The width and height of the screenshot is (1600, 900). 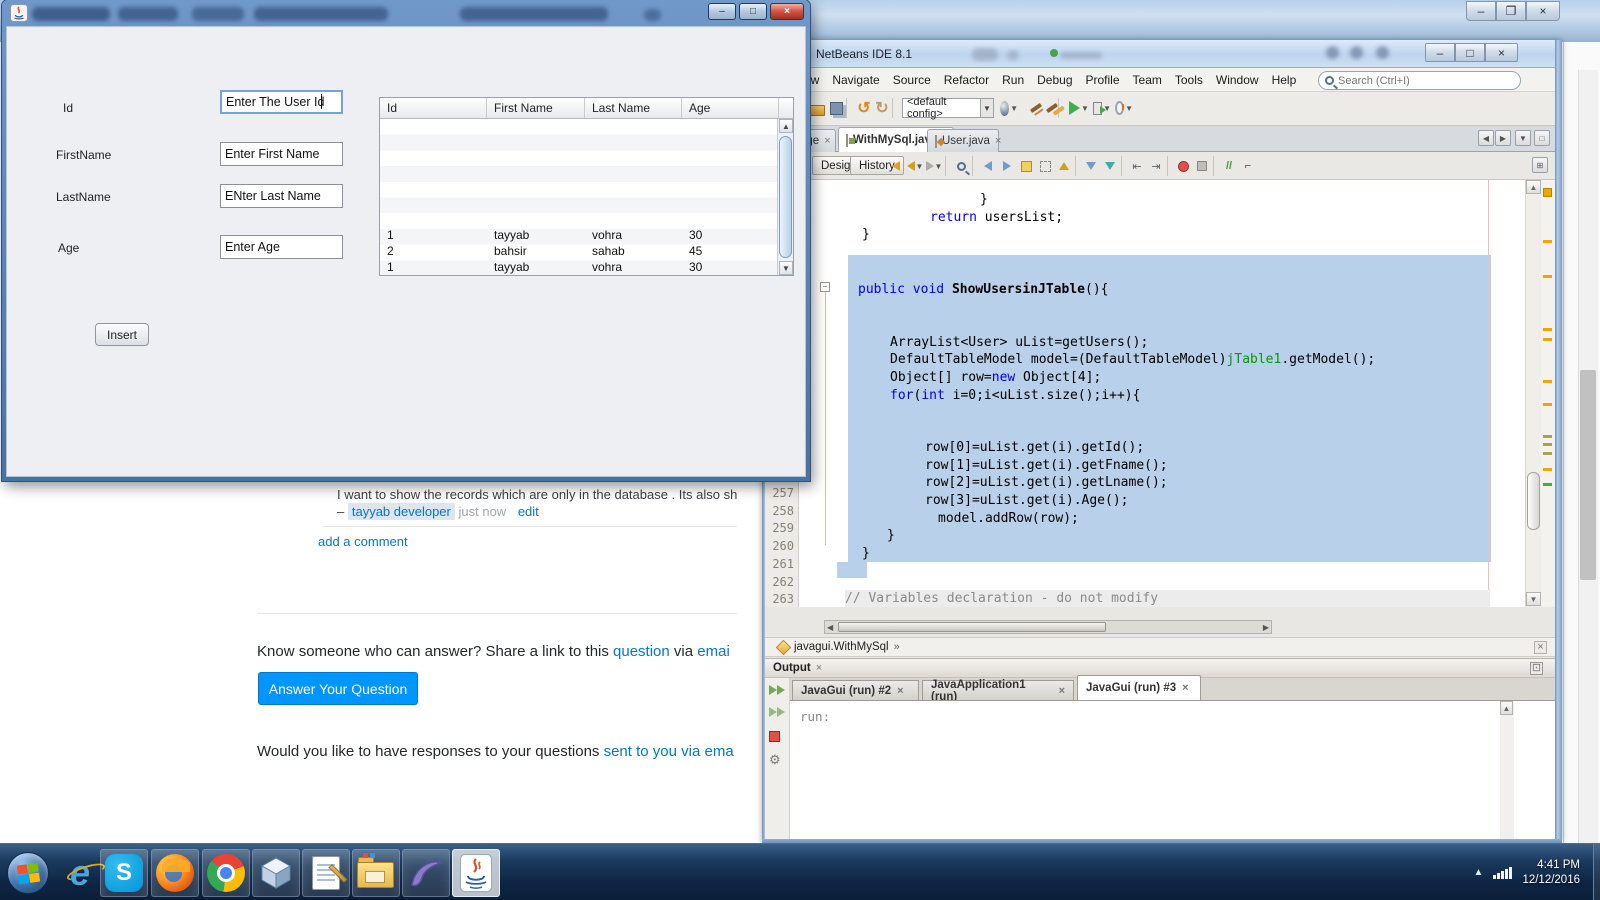 What do you see at coordinates (896, 166) in the screenshot?
I see `last-edit-icon` at bounding box center [896, 166].